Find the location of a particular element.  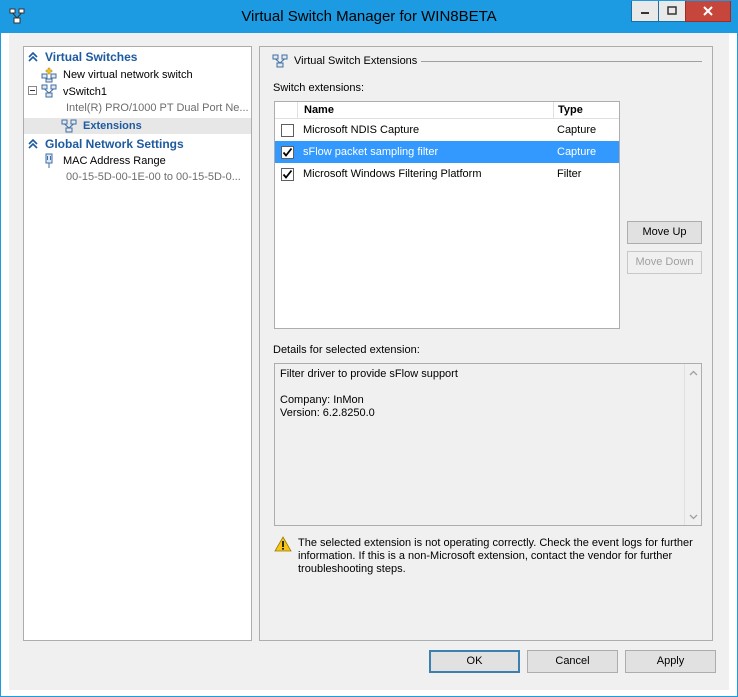

mac-address-icon is located at coordinates (49, 160).